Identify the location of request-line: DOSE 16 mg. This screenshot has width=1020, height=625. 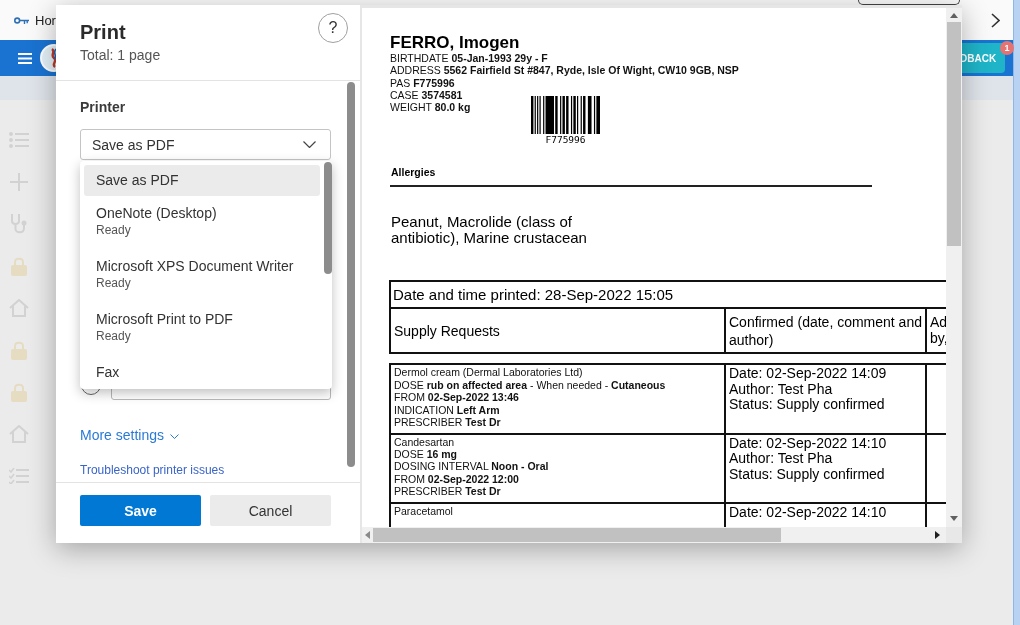
(426, 454).